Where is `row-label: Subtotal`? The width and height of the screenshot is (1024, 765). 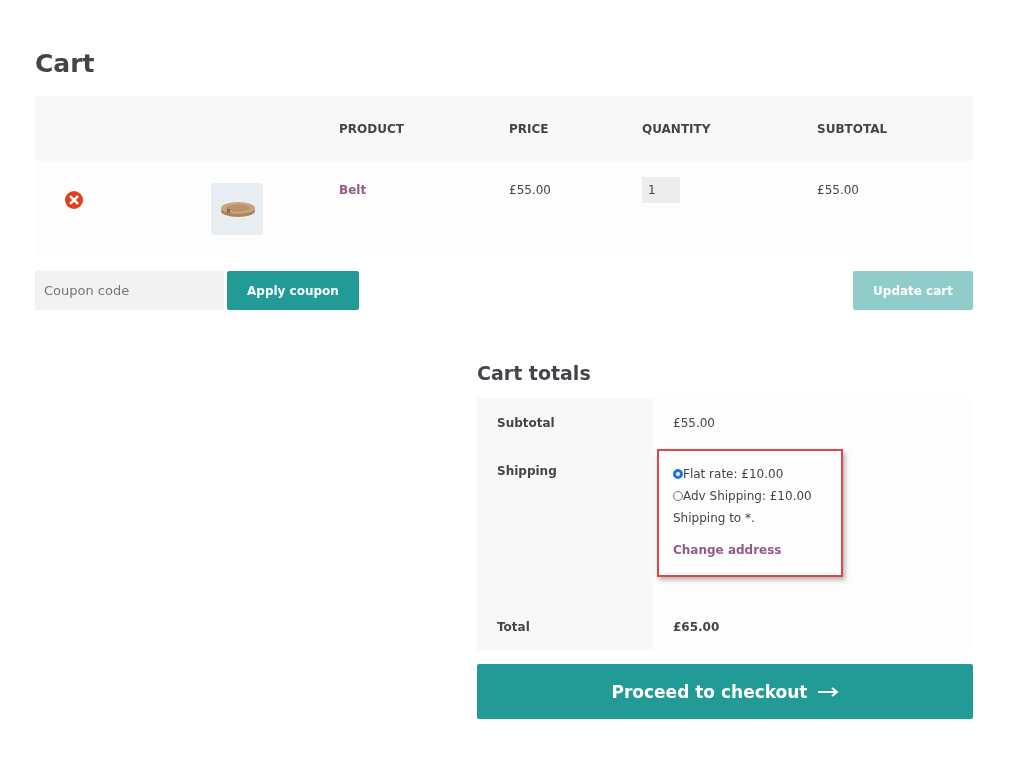 row-label: Subtotal is located at coordinates (565, 422).